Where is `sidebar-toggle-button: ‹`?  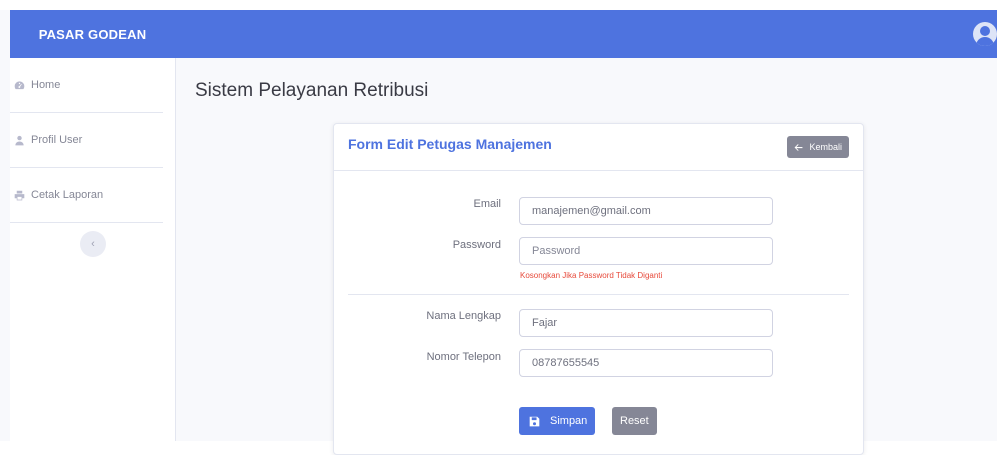 sidebar-toggle-button: ‹ is located at coordinates (93, 244).